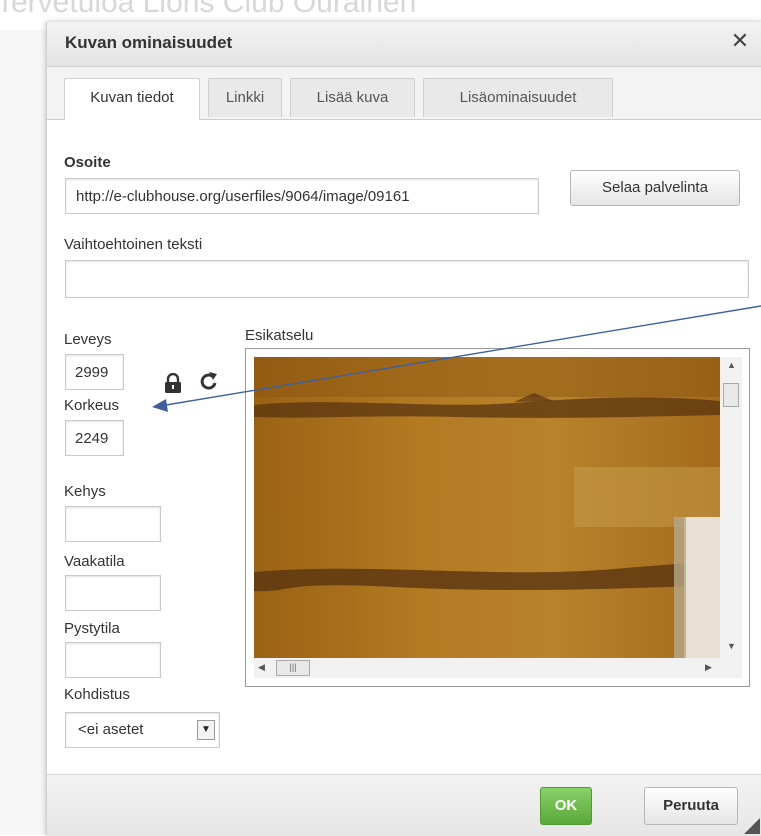 The height and width of the screenshot is (836, 761). Describe the element at coordinates (740, 41) in the screenshot. I see `close-icon: ✕` at that location.